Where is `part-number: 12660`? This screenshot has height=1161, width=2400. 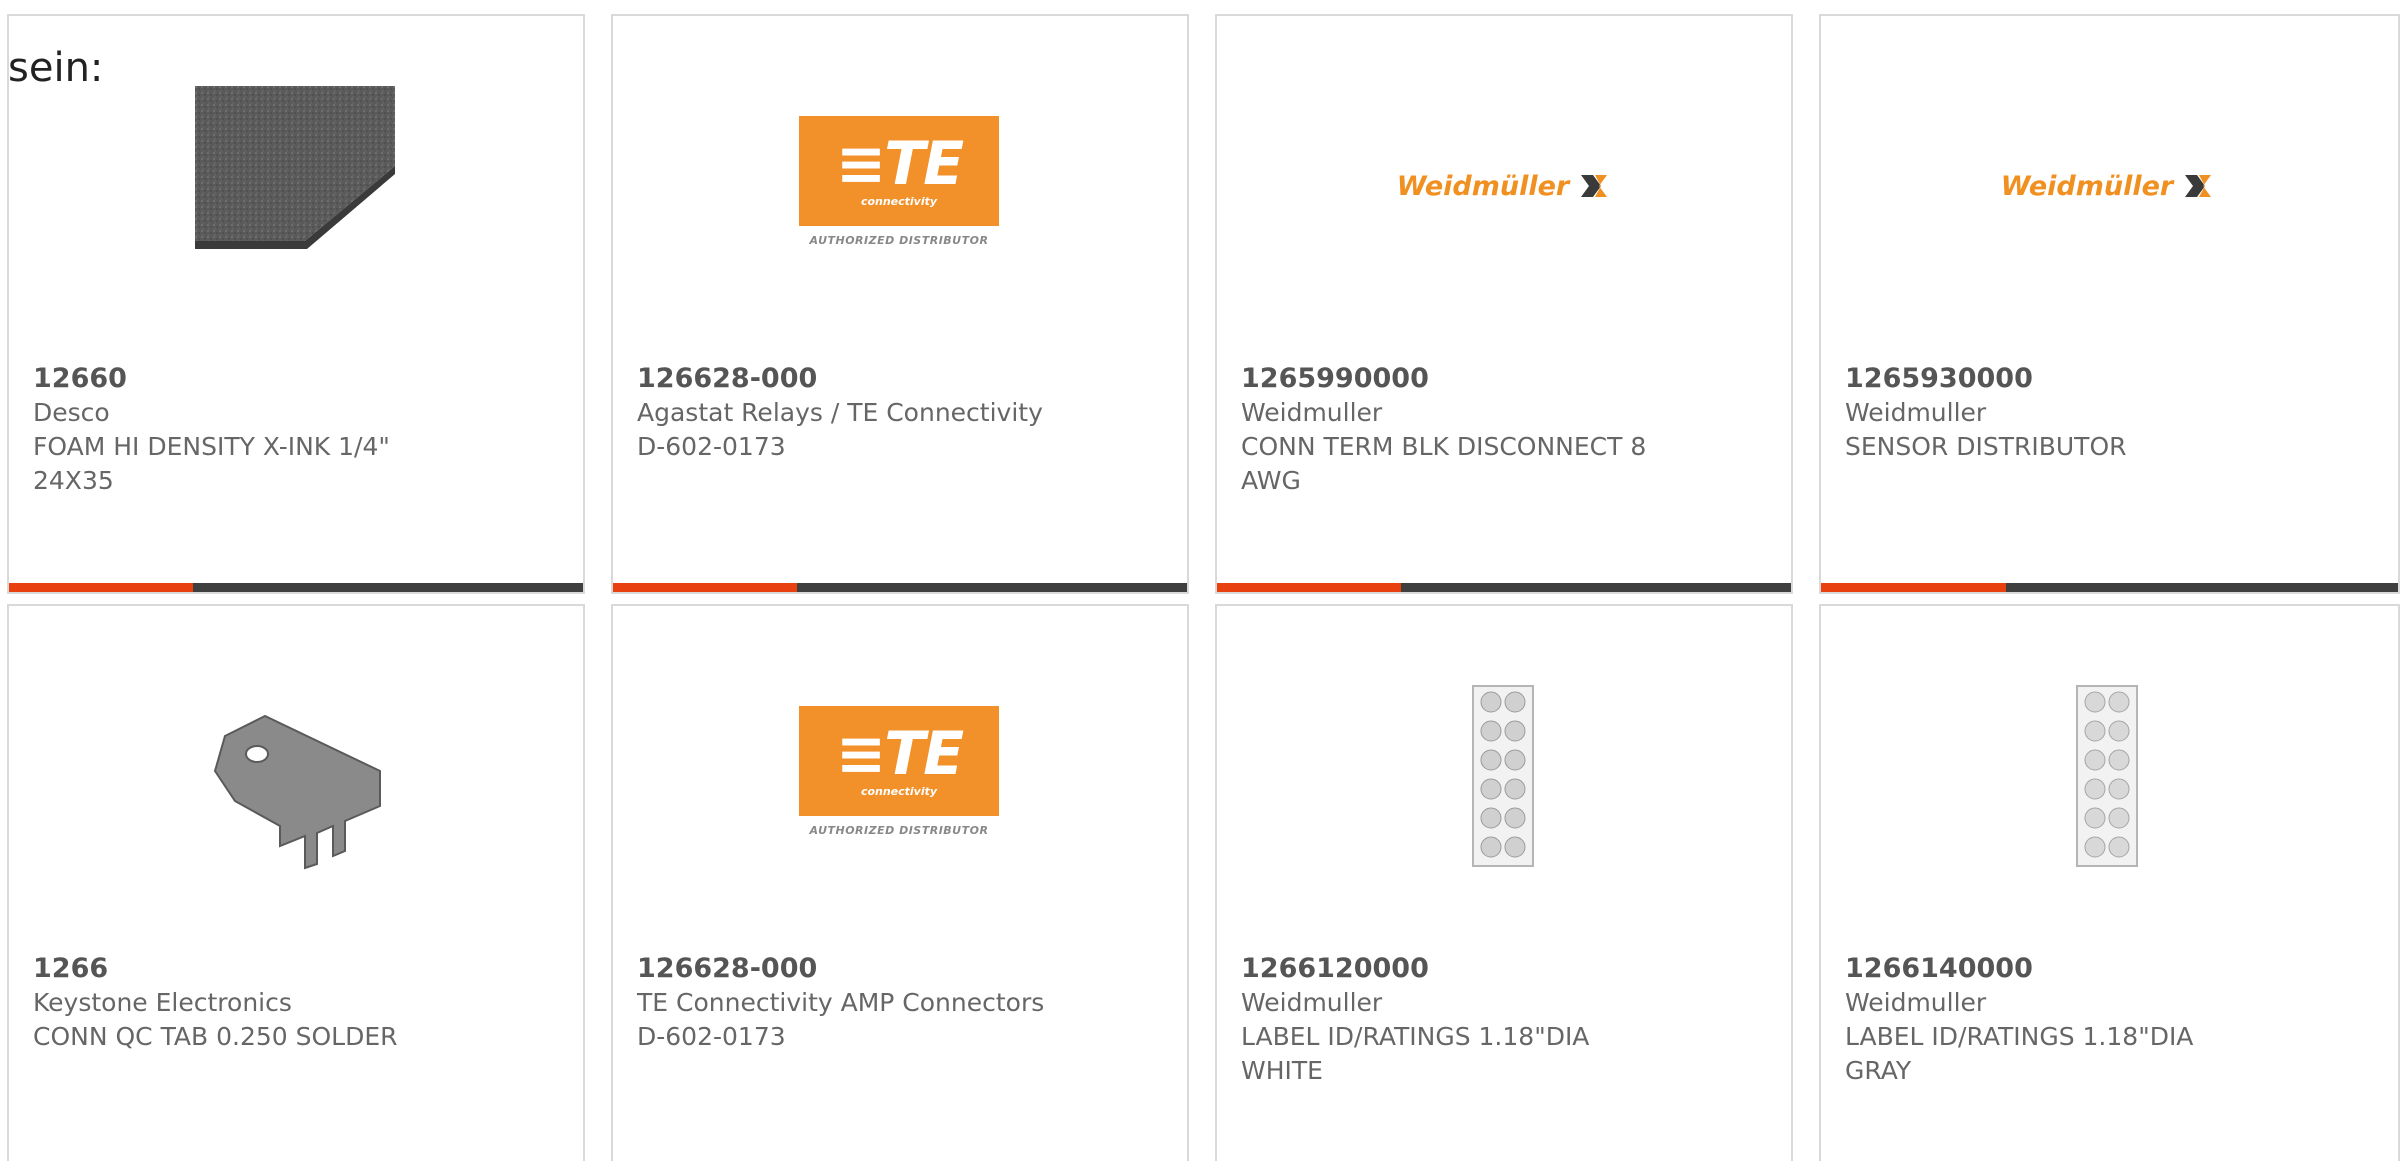 part-number: 12660 is located at coordinates (243, 379).